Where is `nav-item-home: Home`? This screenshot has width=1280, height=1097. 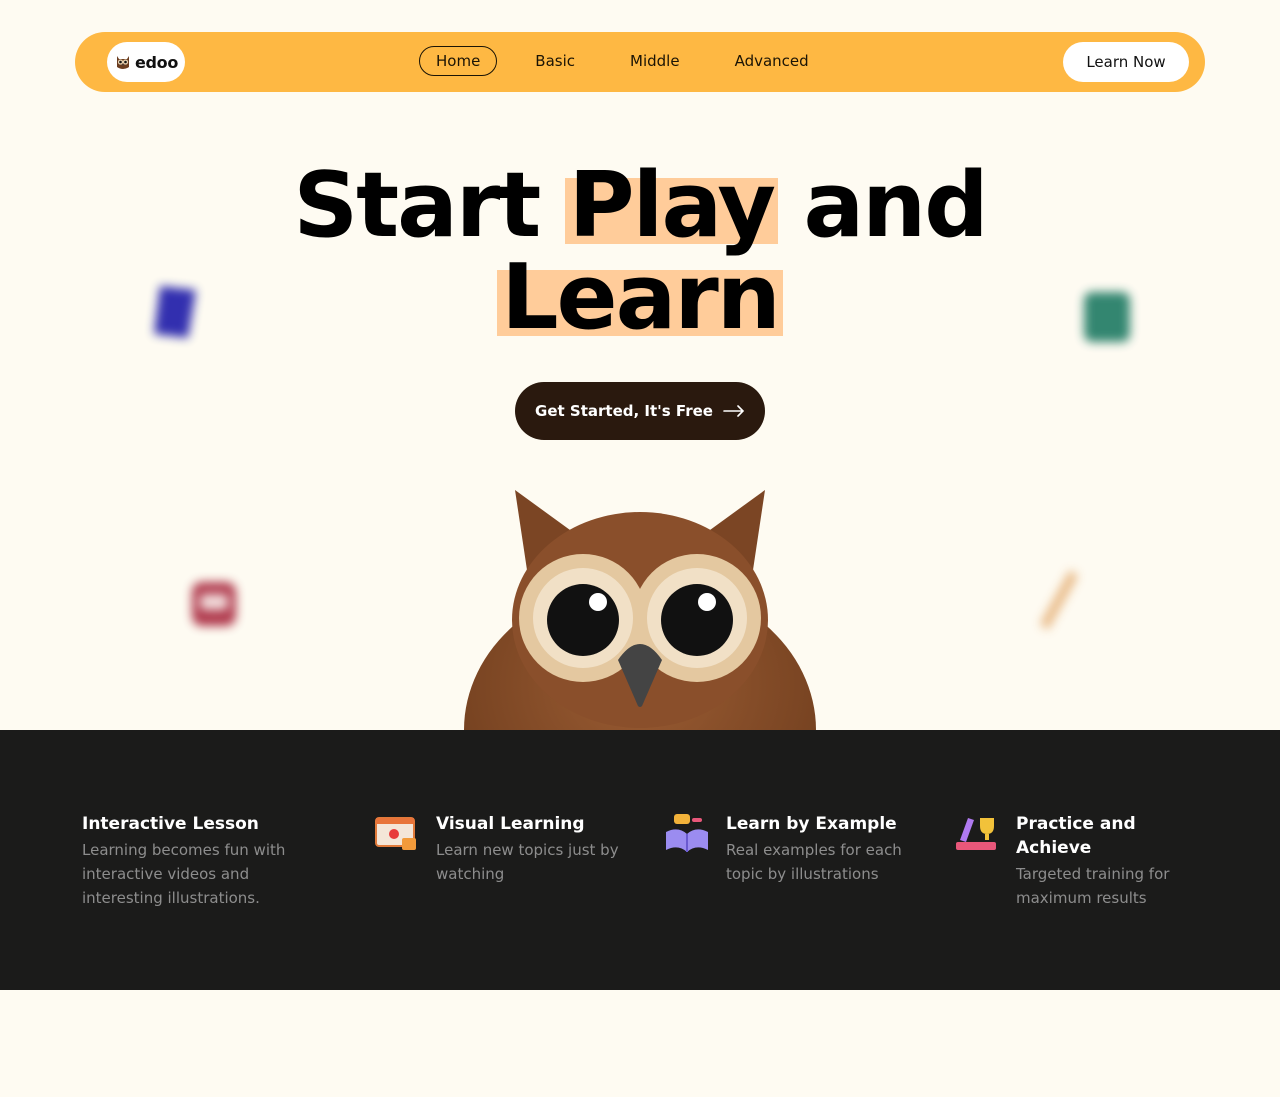
nav-item-home: Home is located at coordinates (458, 61).